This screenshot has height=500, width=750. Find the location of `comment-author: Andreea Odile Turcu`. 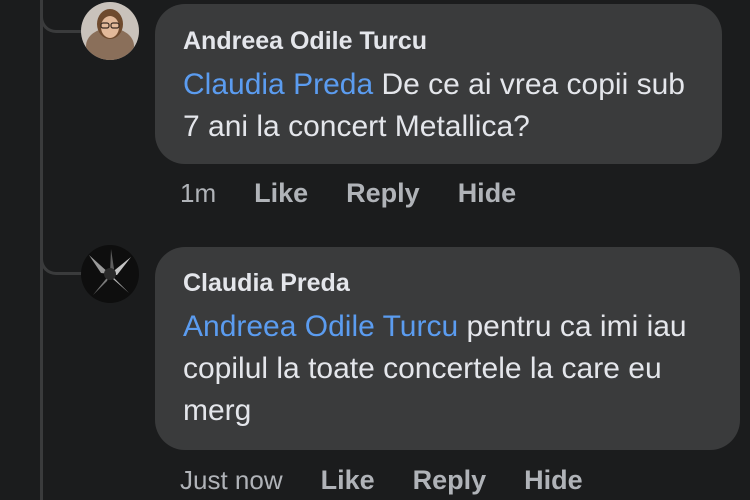

comment-author: Andreea Odile Turcu is located at coordinates (305, 41).